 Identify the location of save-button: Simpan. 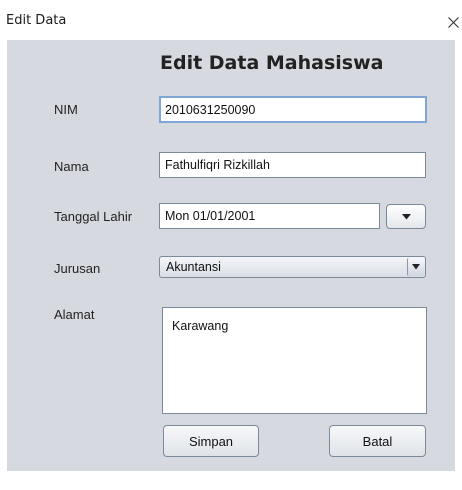
(211, 441).